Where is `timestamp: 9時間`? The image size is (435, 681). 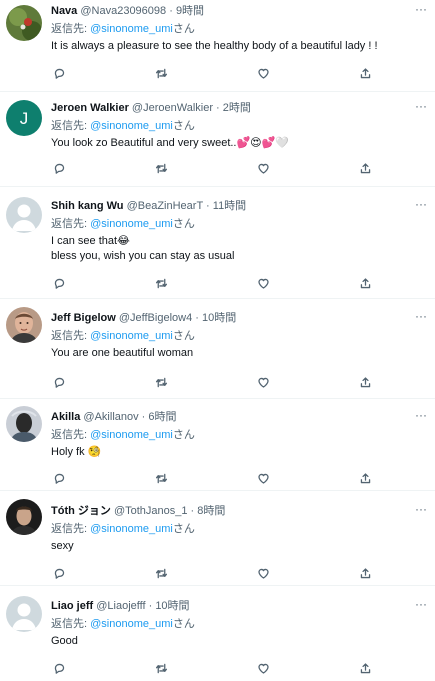 timestamp: 9時間 is located at coordinates (190, 11).